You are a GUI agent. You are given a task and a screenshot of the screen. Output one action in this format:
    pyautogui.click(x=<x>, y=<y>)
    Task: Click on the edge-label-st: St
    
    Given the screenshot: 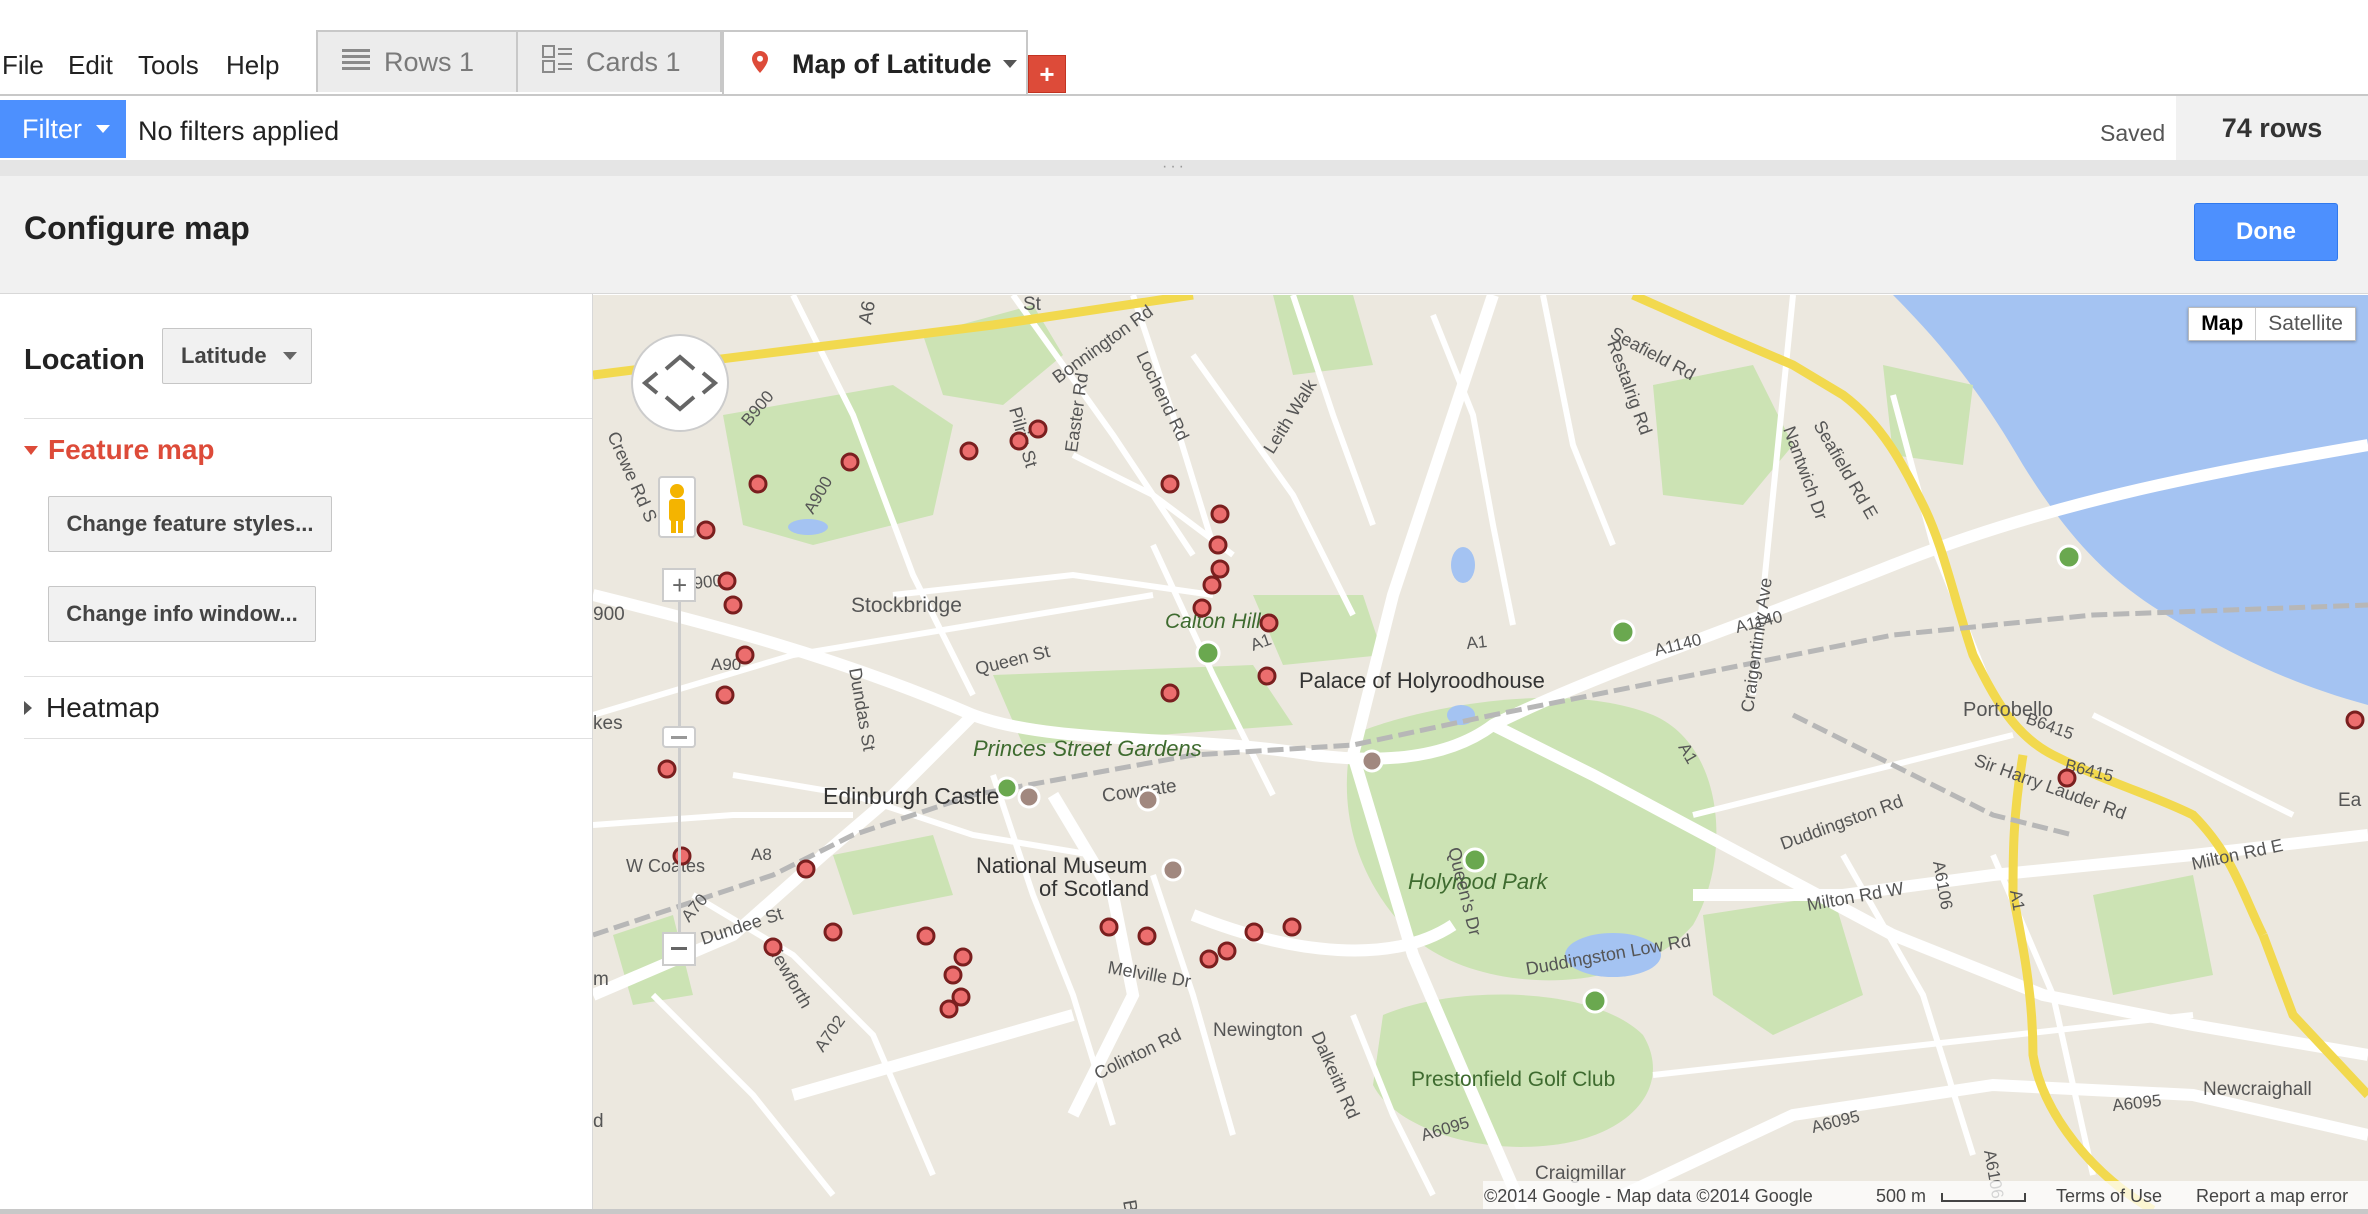 What is the action you would take?
    pyautogui.click(x=1032, y=305)
    